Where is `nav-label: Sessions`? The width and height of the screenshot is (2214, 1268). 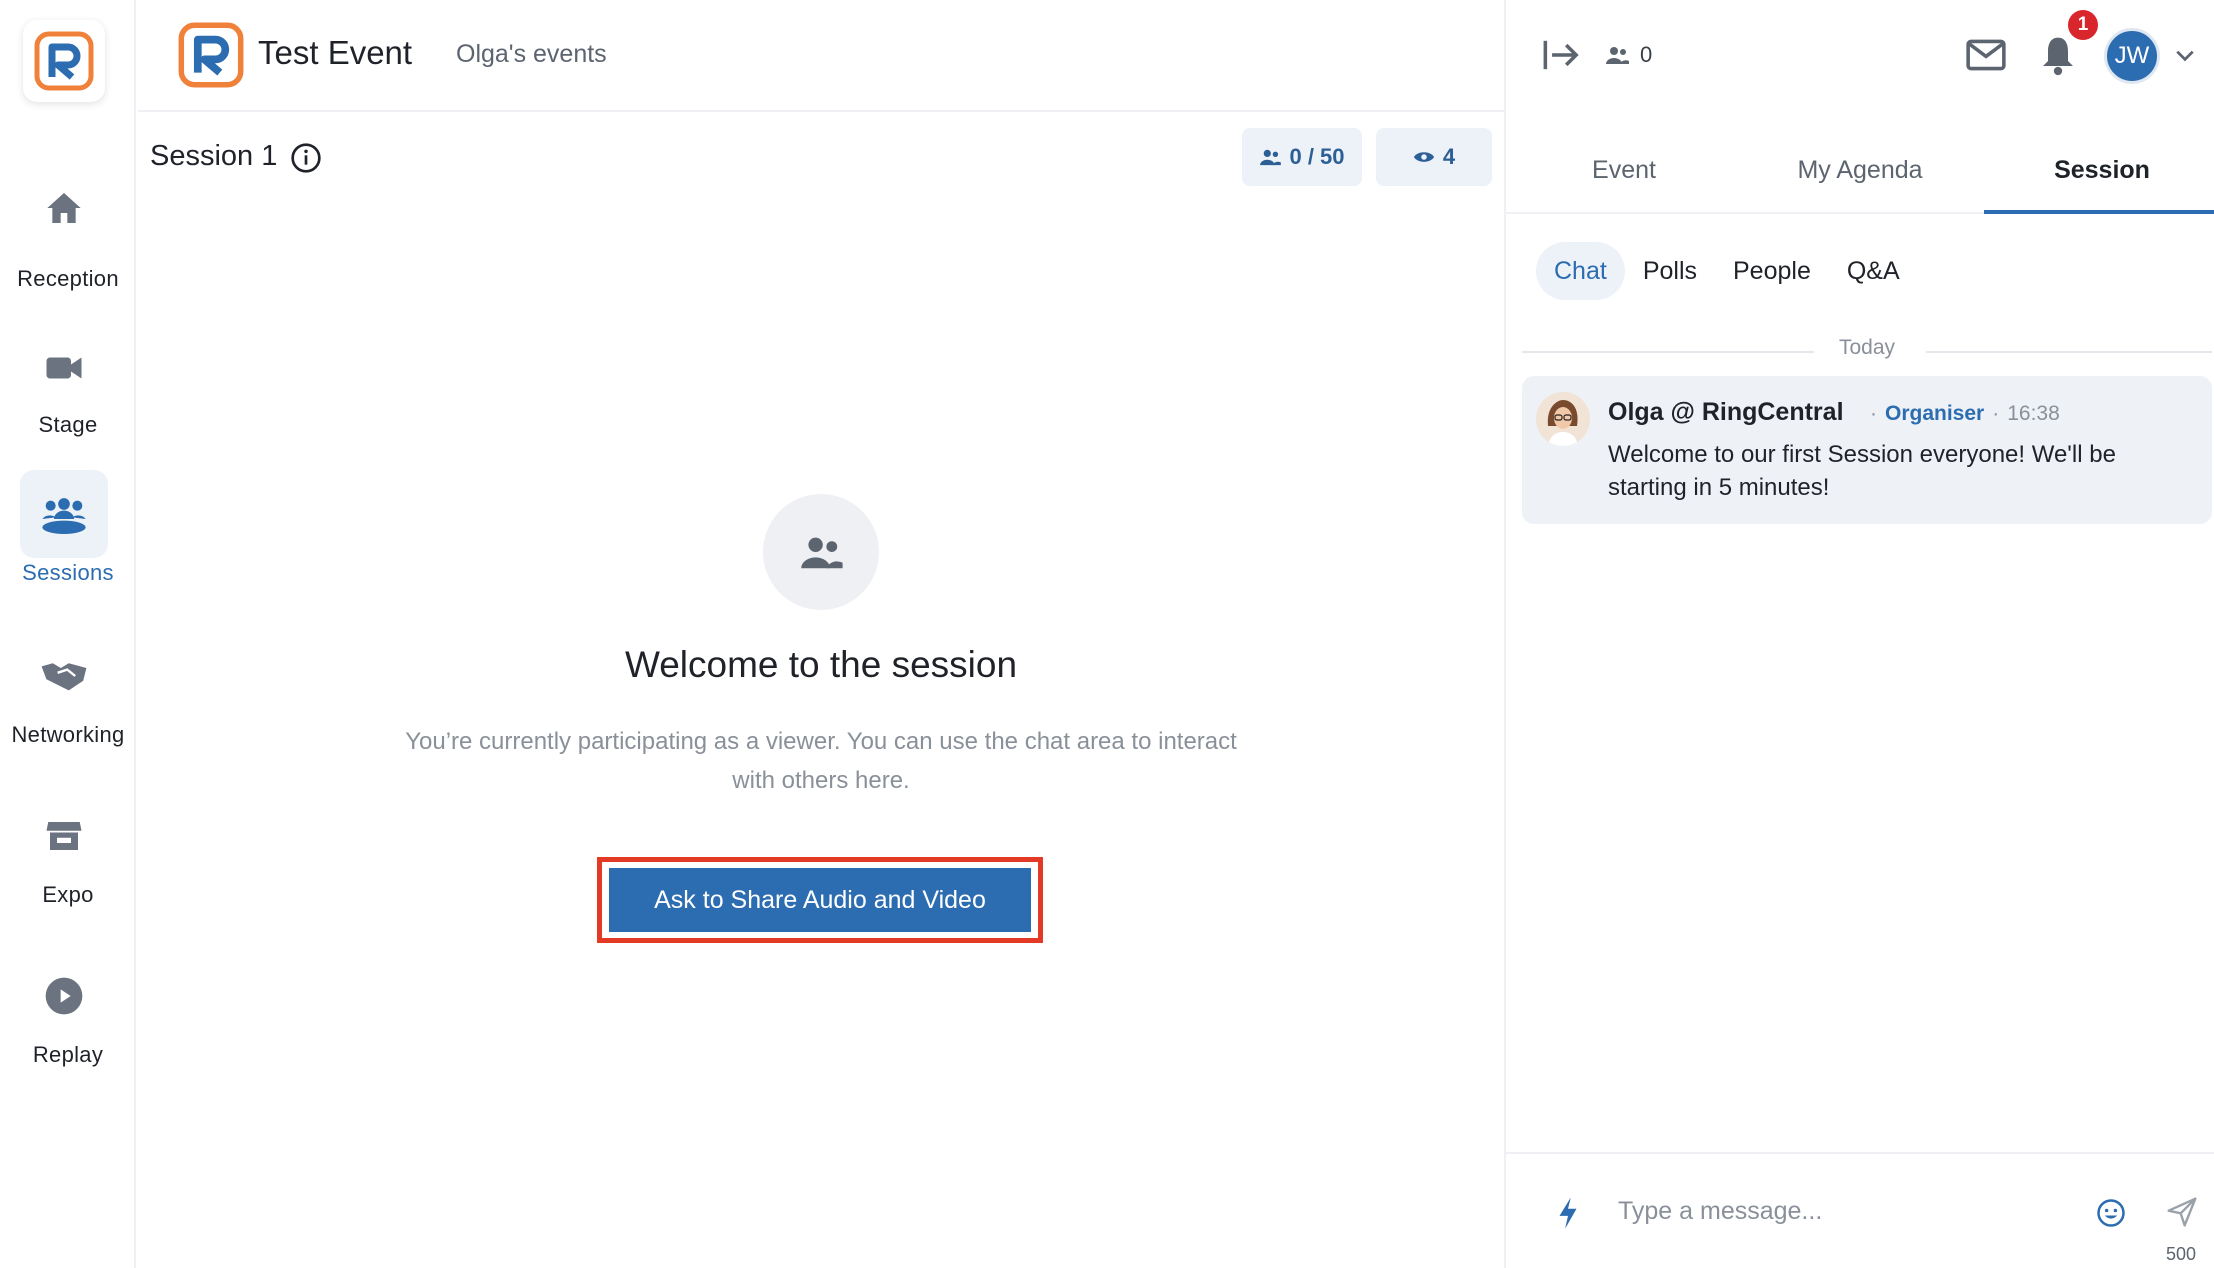
nav-label: Sessions is located at coordinates (68, 572).